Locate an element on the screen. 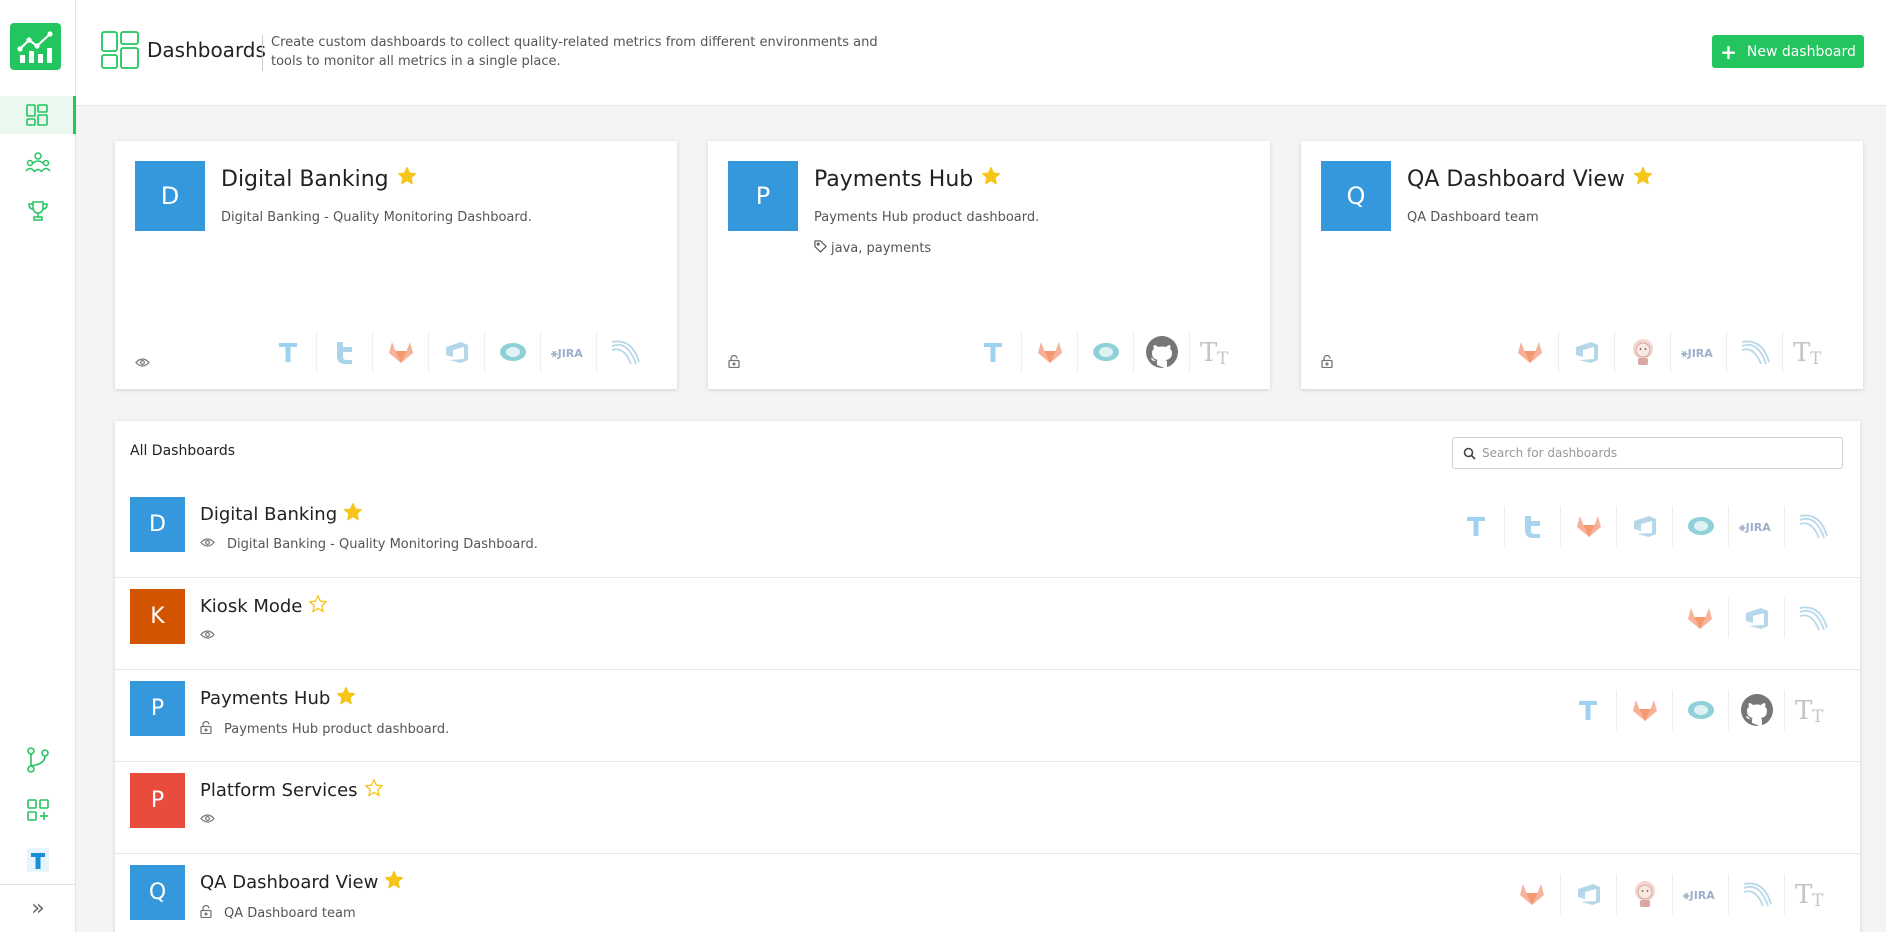  dashboard-icon is located at coordinates (120, 50).